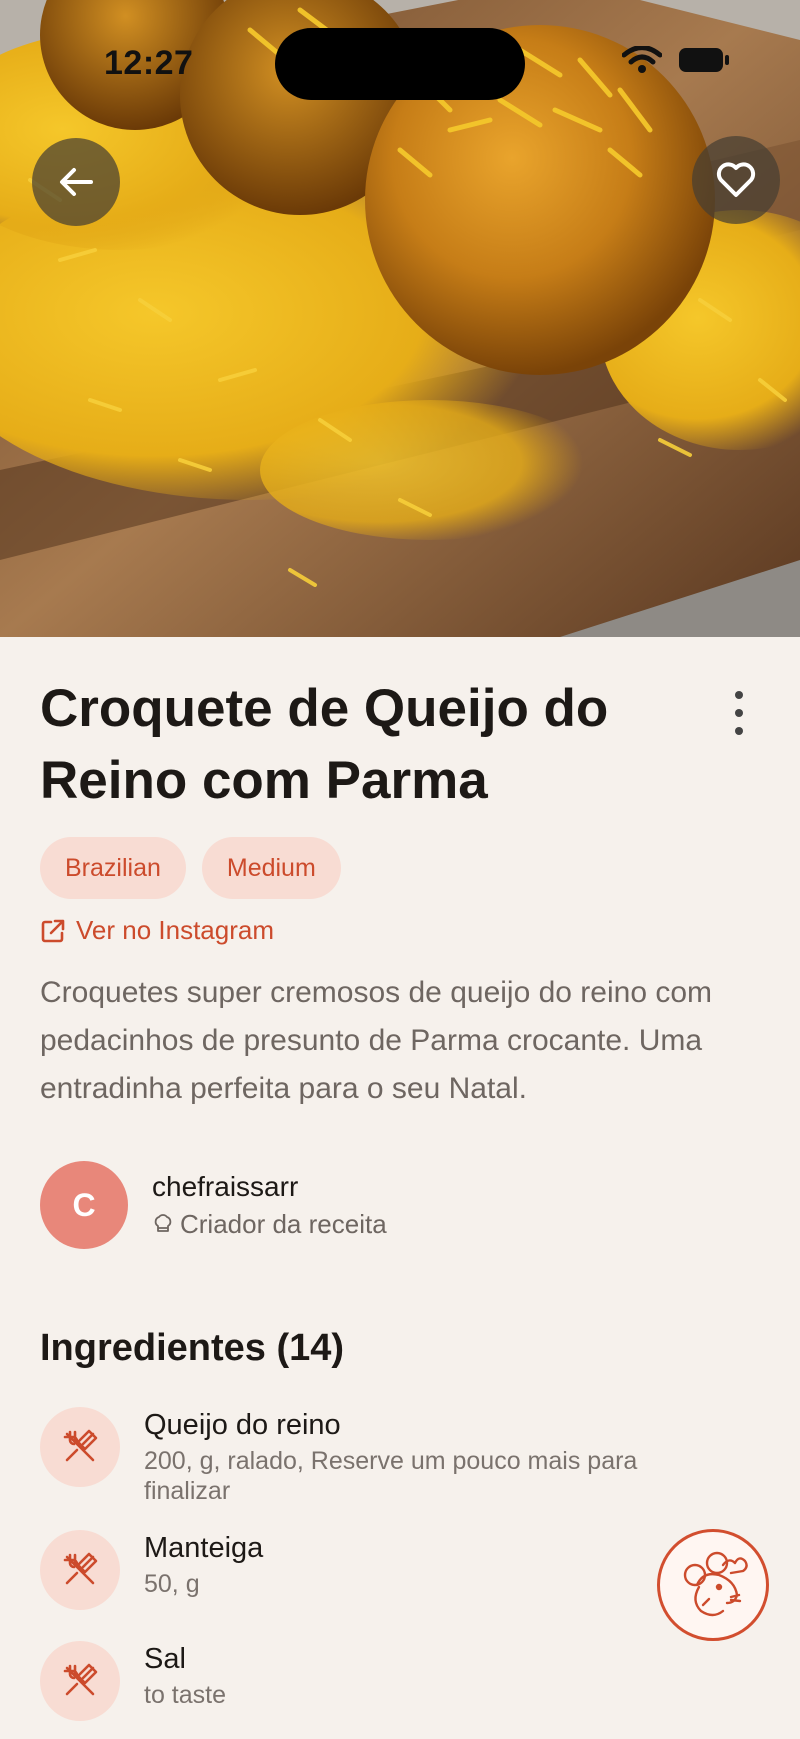 This screenshot has height=1739, width=800. What do you see at coordinates (113, 868) in the screenshot?
I see `cuisine-tag: Brazilian` at bounding box center [113, 868].